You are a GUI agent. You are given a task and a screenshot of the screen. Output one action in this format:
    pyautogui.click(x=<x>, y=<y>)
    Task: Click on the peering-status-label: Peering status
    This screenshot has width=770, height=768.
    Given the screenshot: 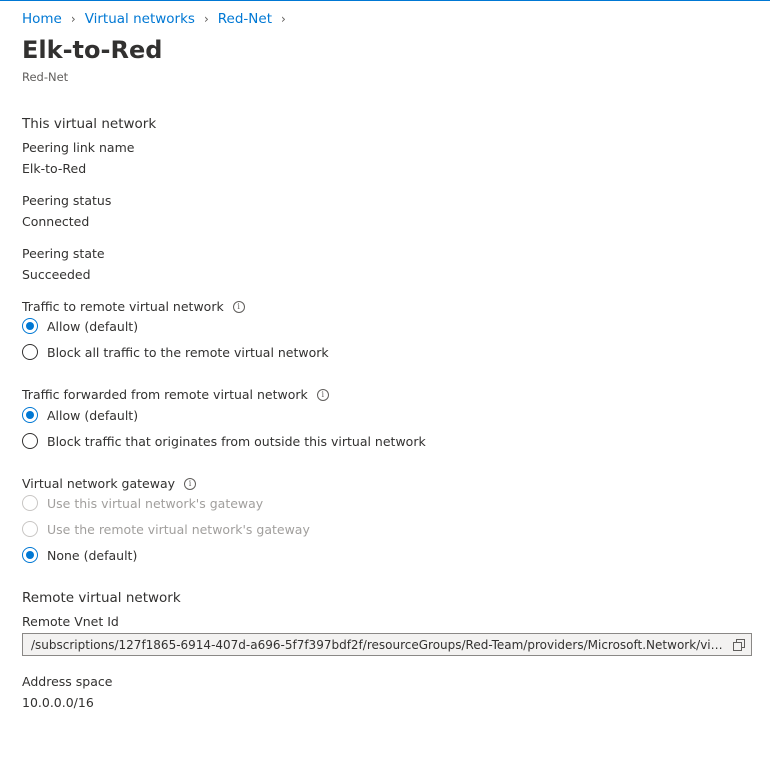 What is the action you would take?
    pyautogui.click(x=67, y=200)
    